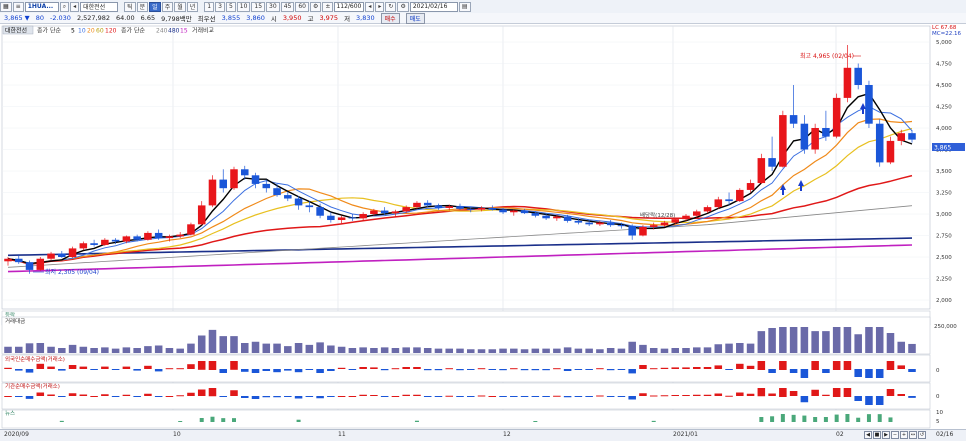 The height and width of the screenshot is (441, 966). I want to click on minute-3: 3, so click(220, 6).